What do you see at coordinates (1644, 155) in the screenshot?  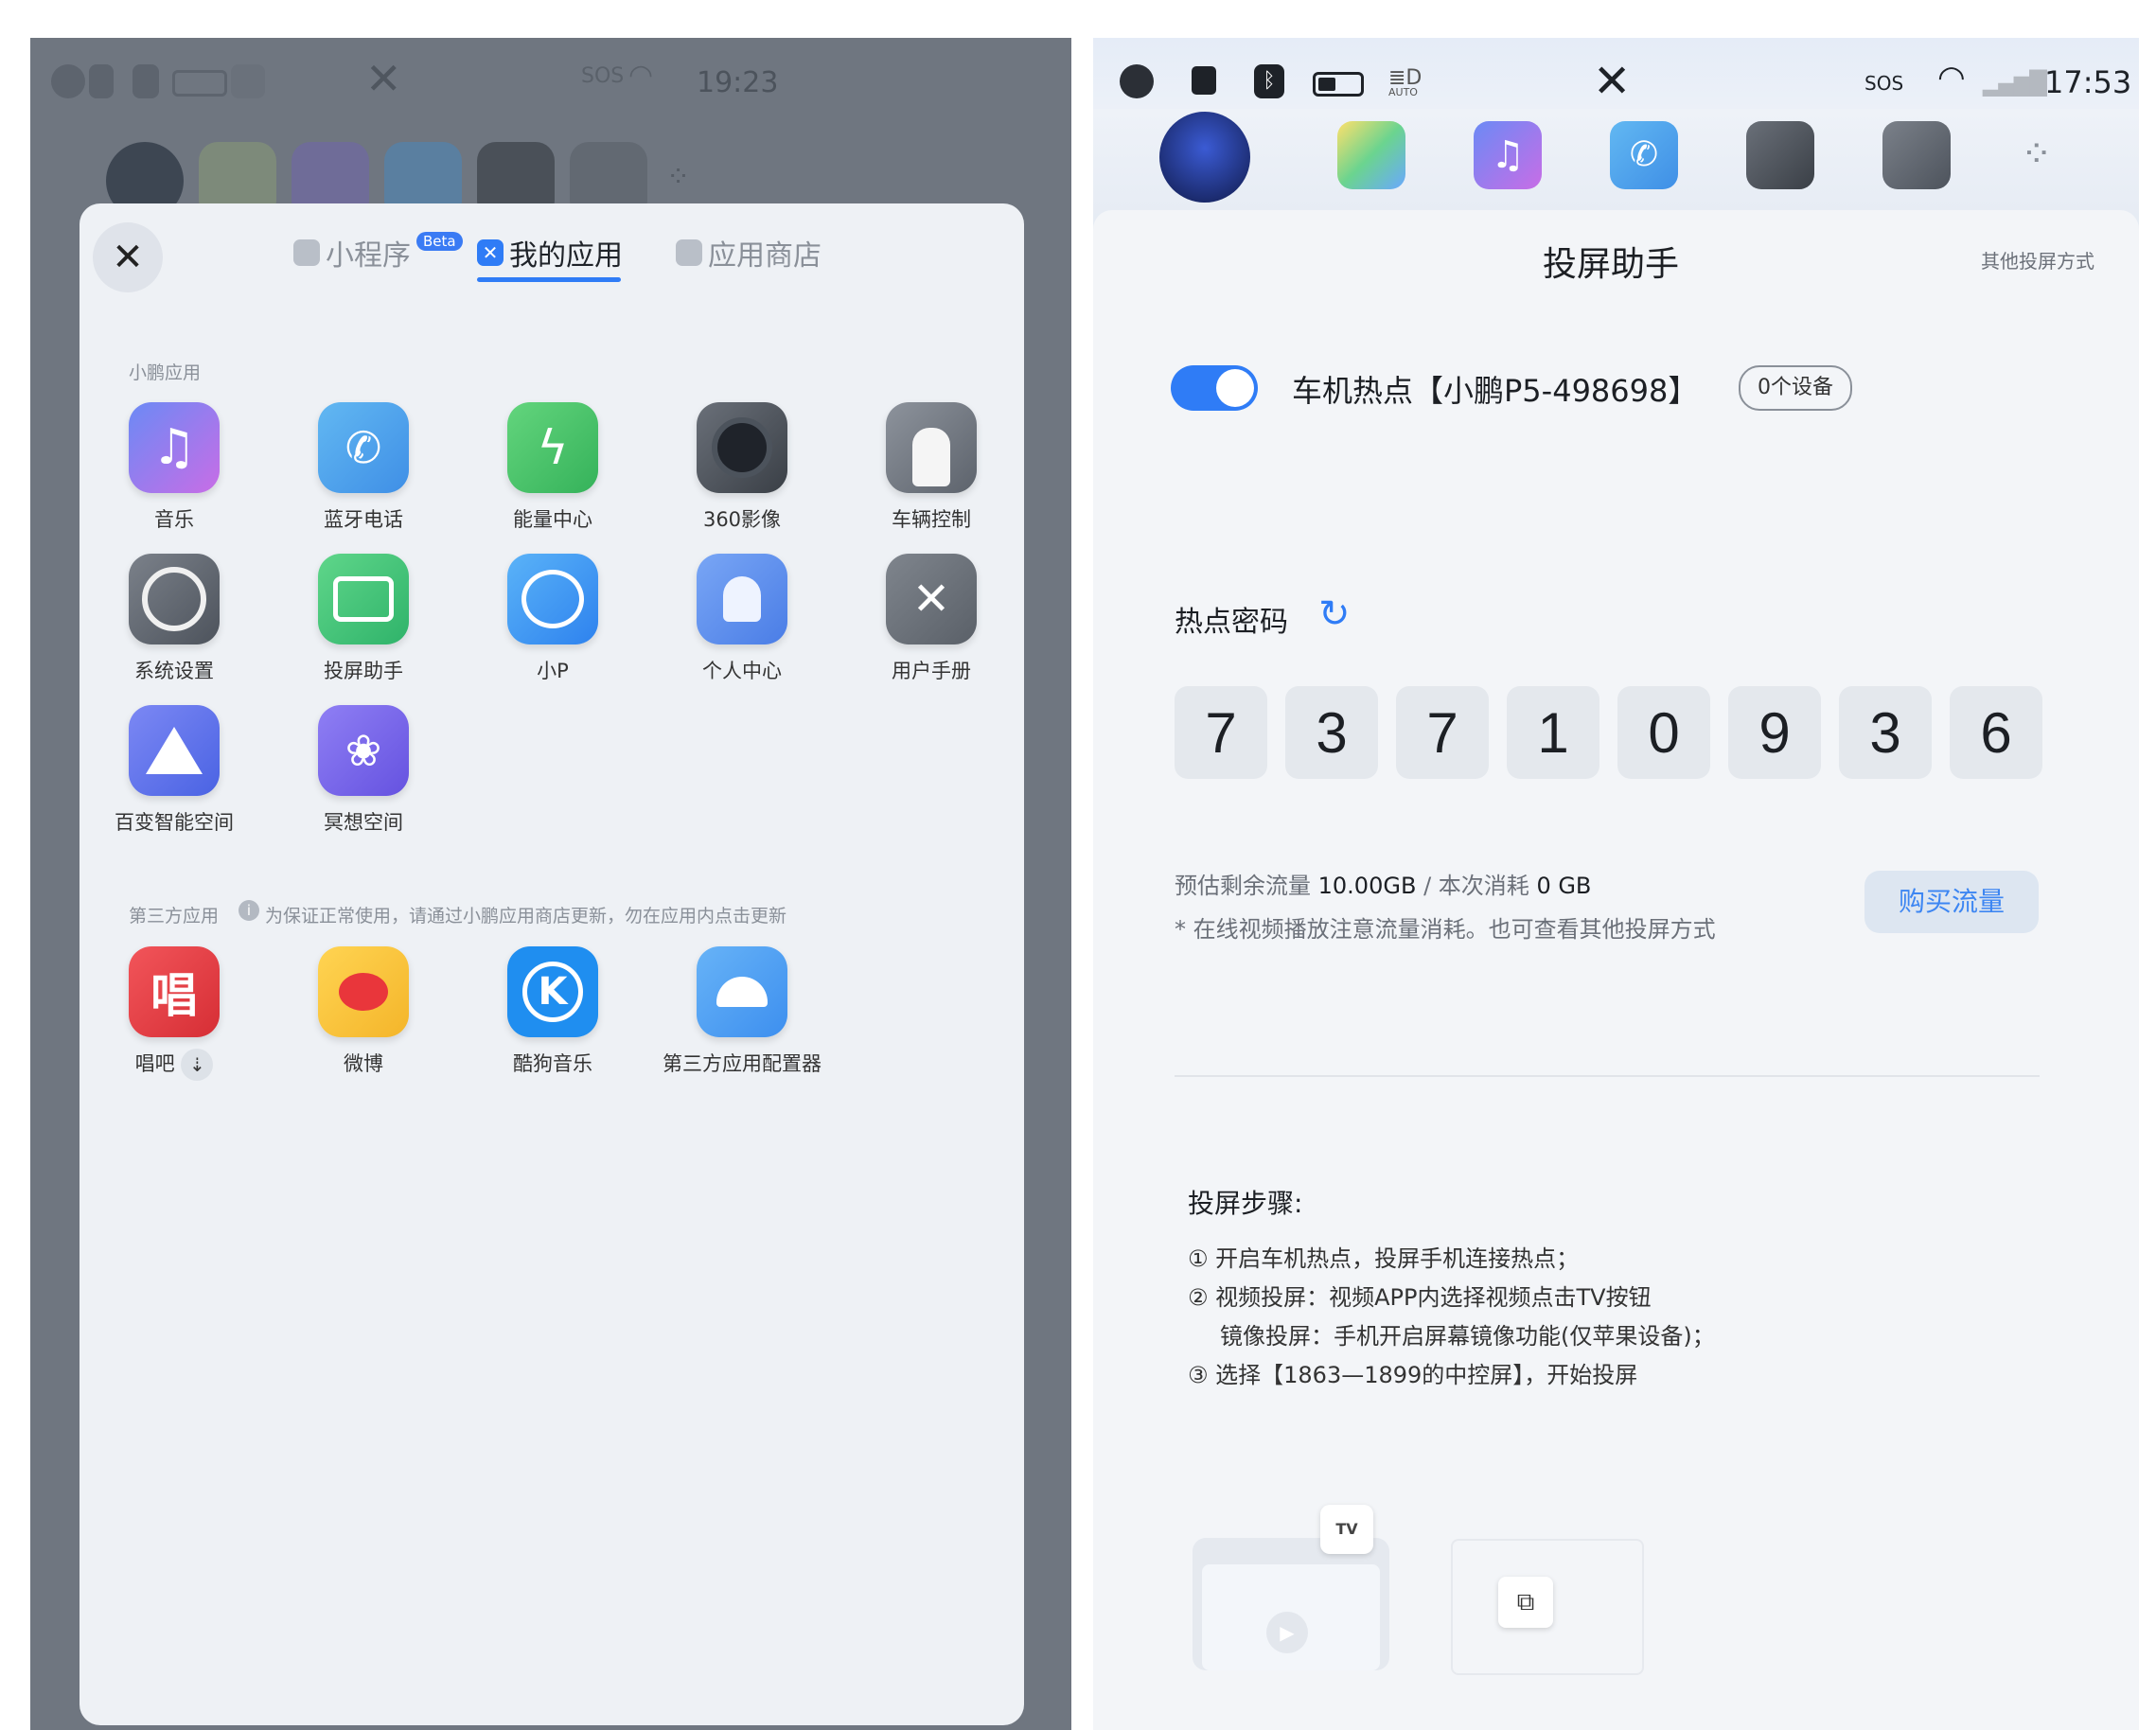 I see `phone-icon: ✆` at bounding box center [1644, 155].